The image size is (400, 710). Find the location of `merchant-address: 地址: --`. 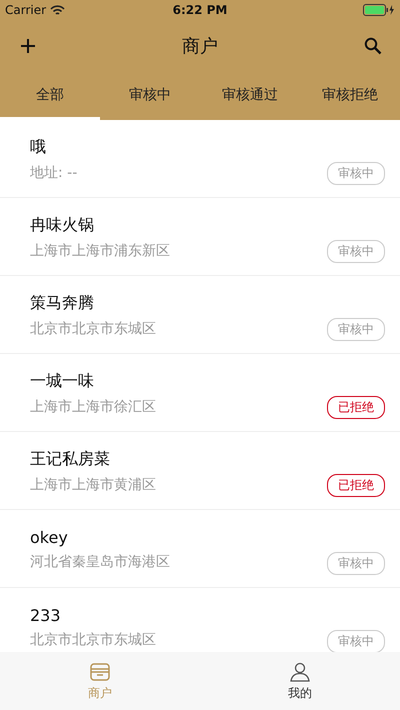

merchant-address: 地址: -- is located at coordinates (54, 173).